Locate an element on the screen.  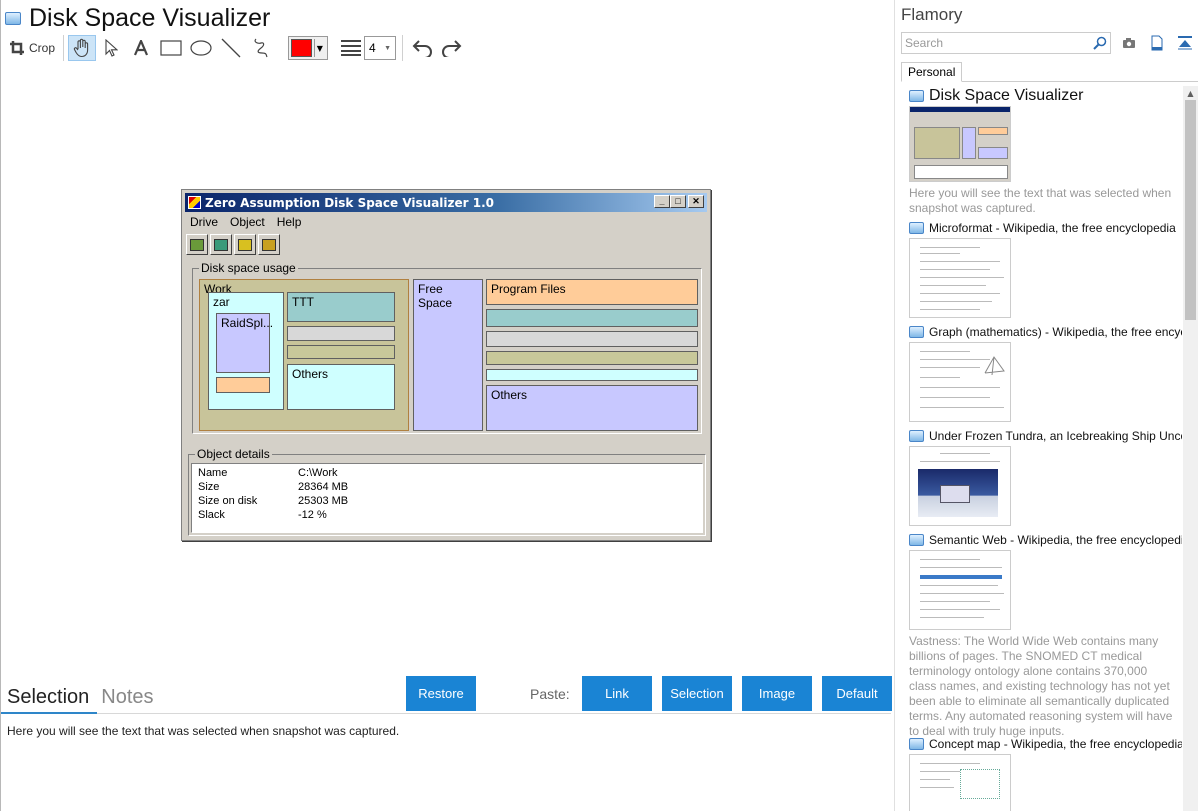
tab-personal: Personal is located at coordinates (932, 72).